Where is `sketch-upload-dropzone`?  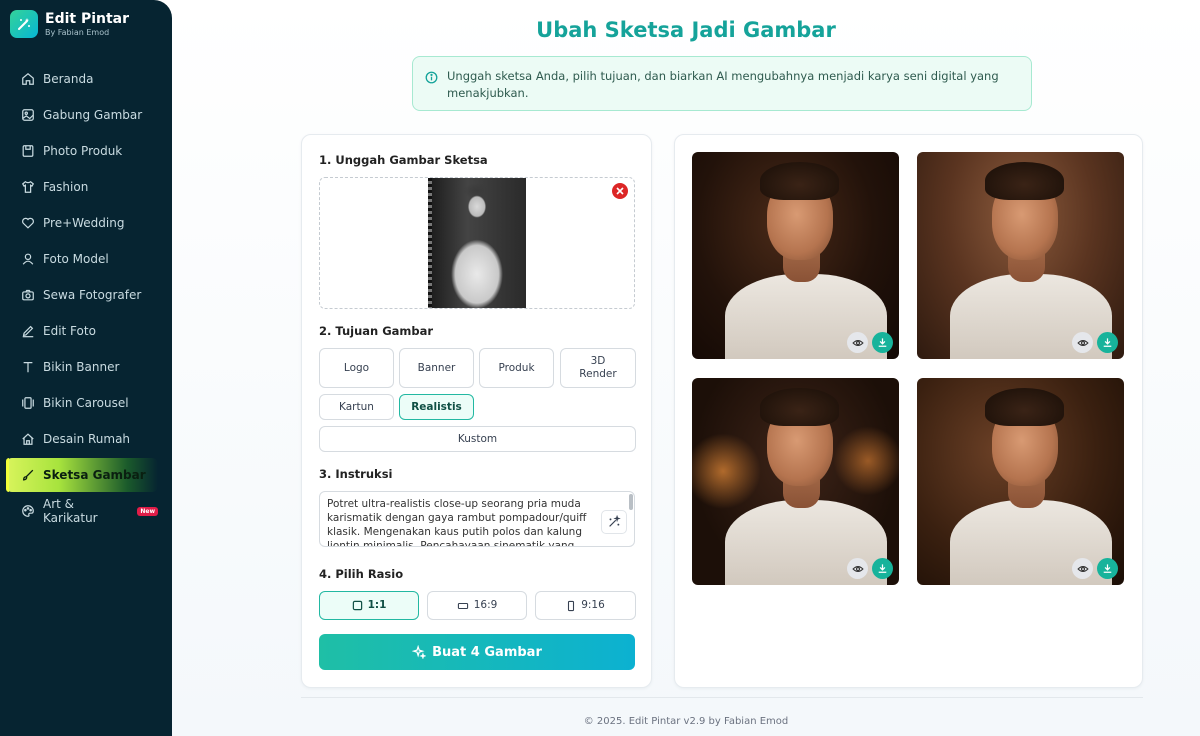 sketch-upload-dropzone is located at coordinates (477, 243).